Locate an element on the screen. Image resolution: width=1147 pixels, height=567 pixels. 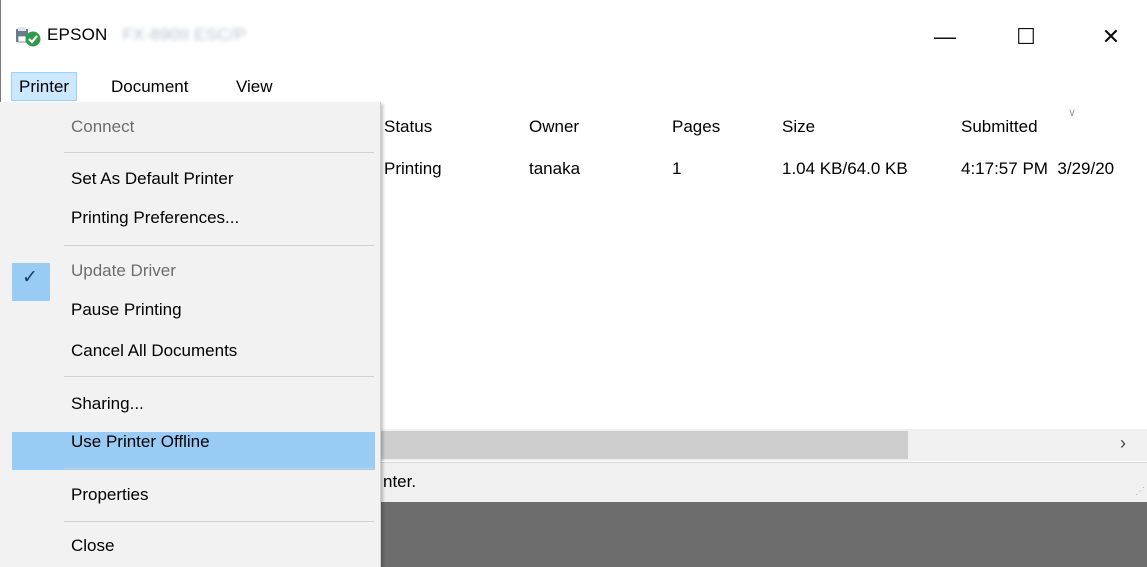
minimize-button: — is located at coordinates (945, 37).